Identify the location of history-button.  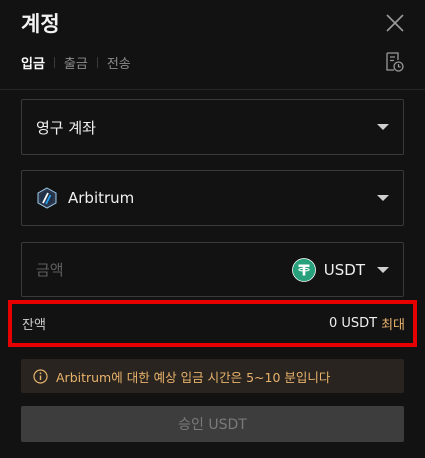
(394, 62).